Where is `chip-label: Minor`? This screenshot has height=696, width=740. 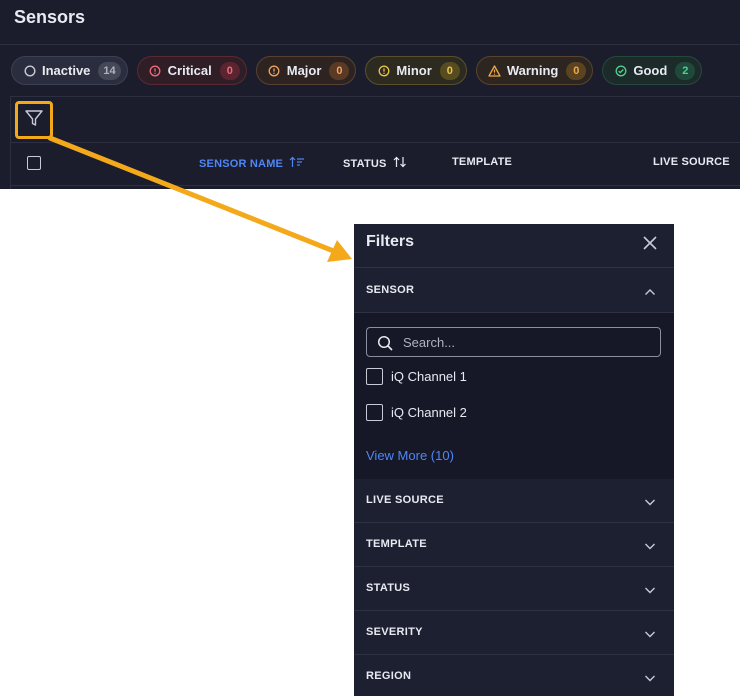
chip-label: Minor is located at coordinates (414, 70).